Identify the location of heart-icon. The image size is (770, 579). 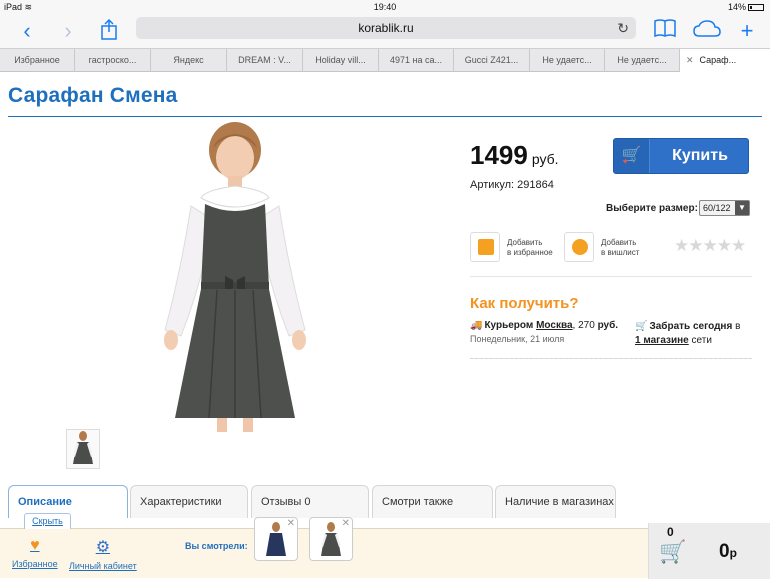
(580, 247).